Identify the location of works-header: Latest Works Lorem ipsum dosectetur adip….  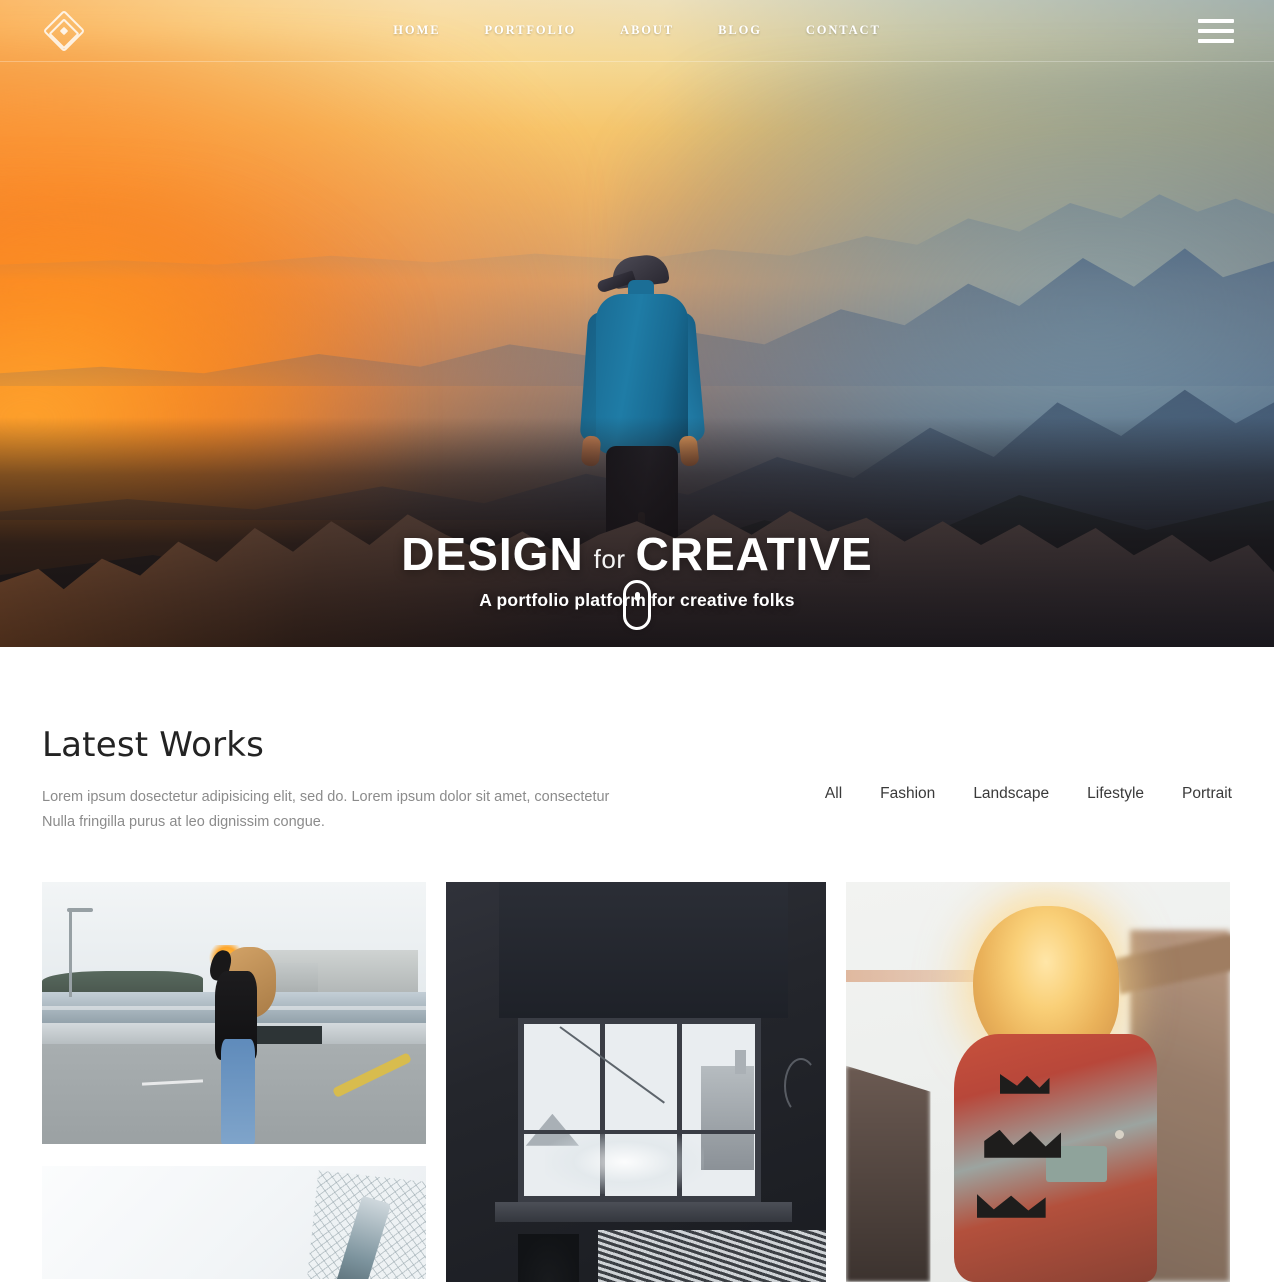
(637, 780).